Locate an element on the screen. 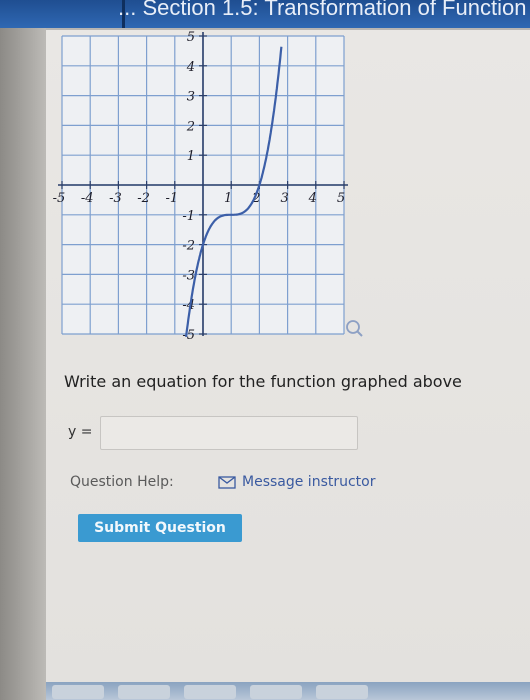 Image resolution: width=530 pixels, height=700 pixels. x-tick-label: -4 is located at coordinates (87, 198).